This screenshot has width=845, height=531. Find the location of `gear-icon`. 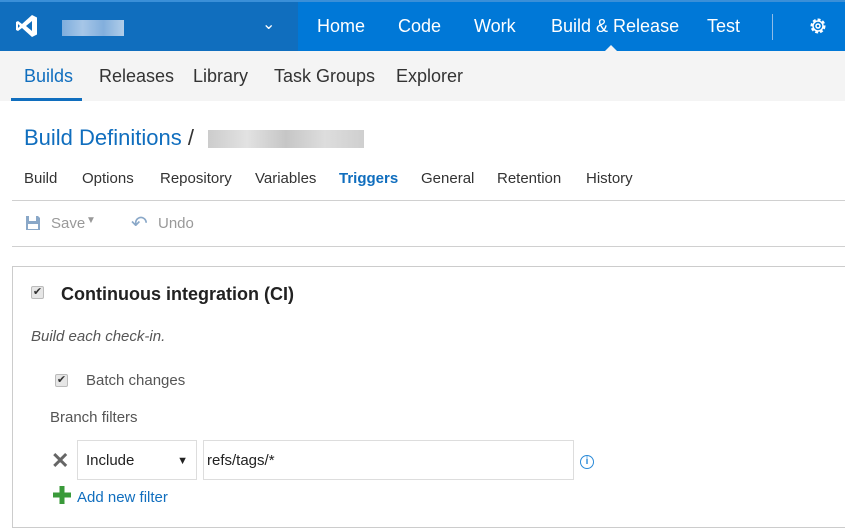

gear-icon is located at coordinates (818, 26).